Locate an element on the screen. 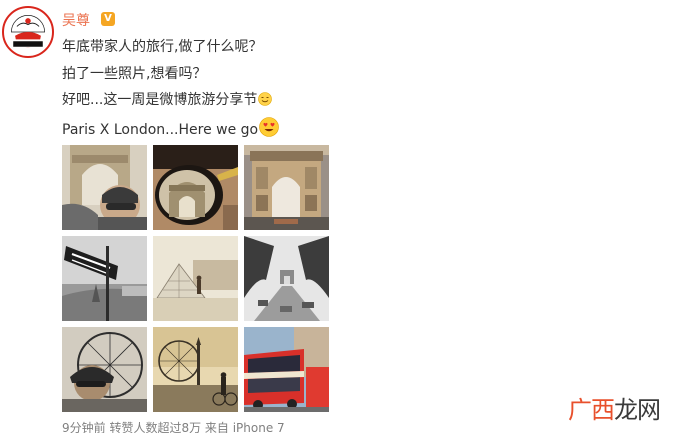 This screenshot has height=433, width=700. watermark-part-1: 广西 is located at coordinates (591, 410).